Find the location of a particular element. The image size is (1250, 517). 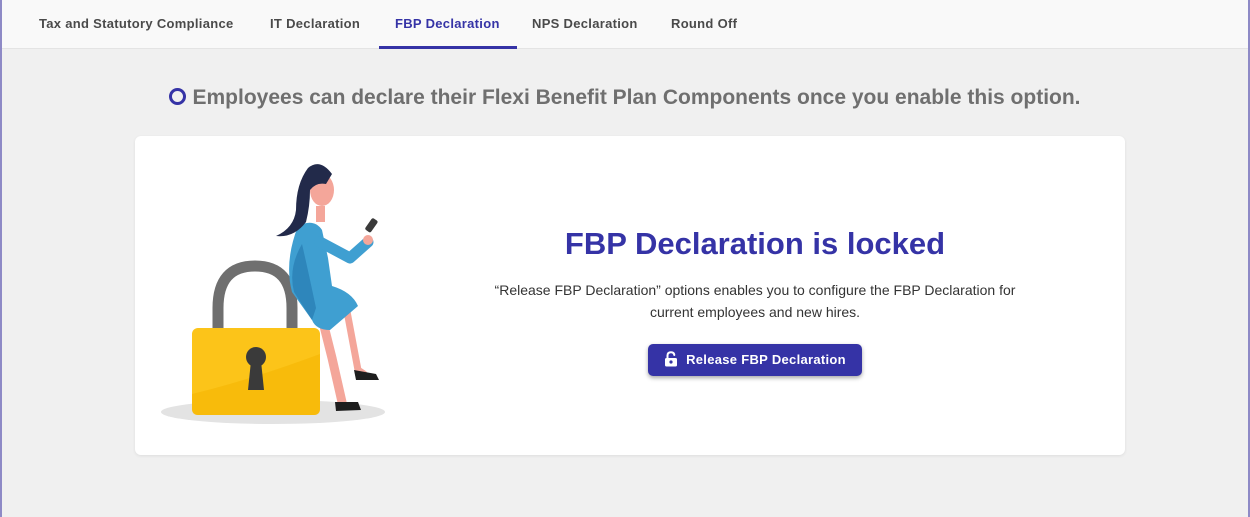

lock-title: FBP Declaration is locked is located at coordinates (755, 243).